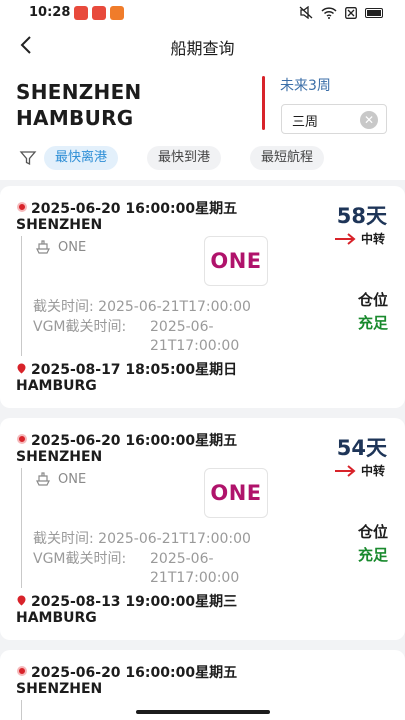 This screenshot has height=720, width=405. What do you see at coordinates (287, 158) in the screenshot?
I see `filter-shortest-voyage: 最短航程` at bounding box center [287, 158].